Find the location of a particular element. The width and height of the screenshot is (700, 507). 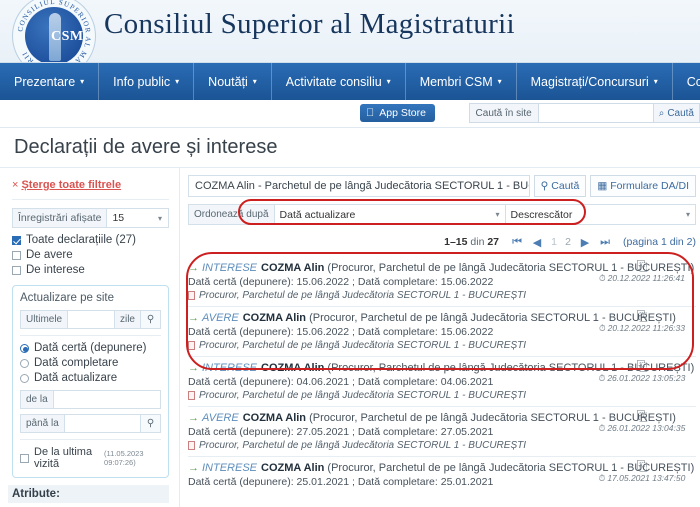

result-timestamp: 26.01.2022 13:04:35 is located at coordinates (646, 428).